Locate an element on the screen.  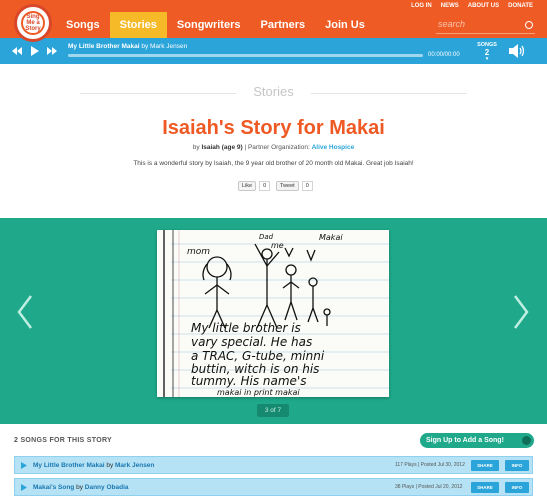
progress-bar is located at coordinates (245, 55).